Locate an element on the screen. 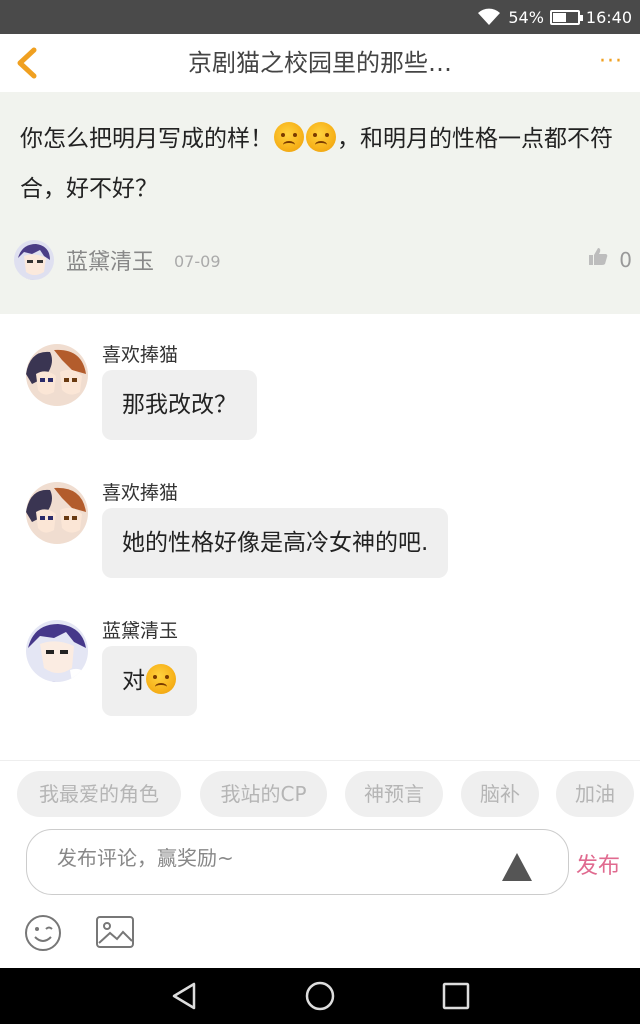 This screenshot has width=640, height=1024. quick-tag: 我站的CP is located at coordinates (263, 794).